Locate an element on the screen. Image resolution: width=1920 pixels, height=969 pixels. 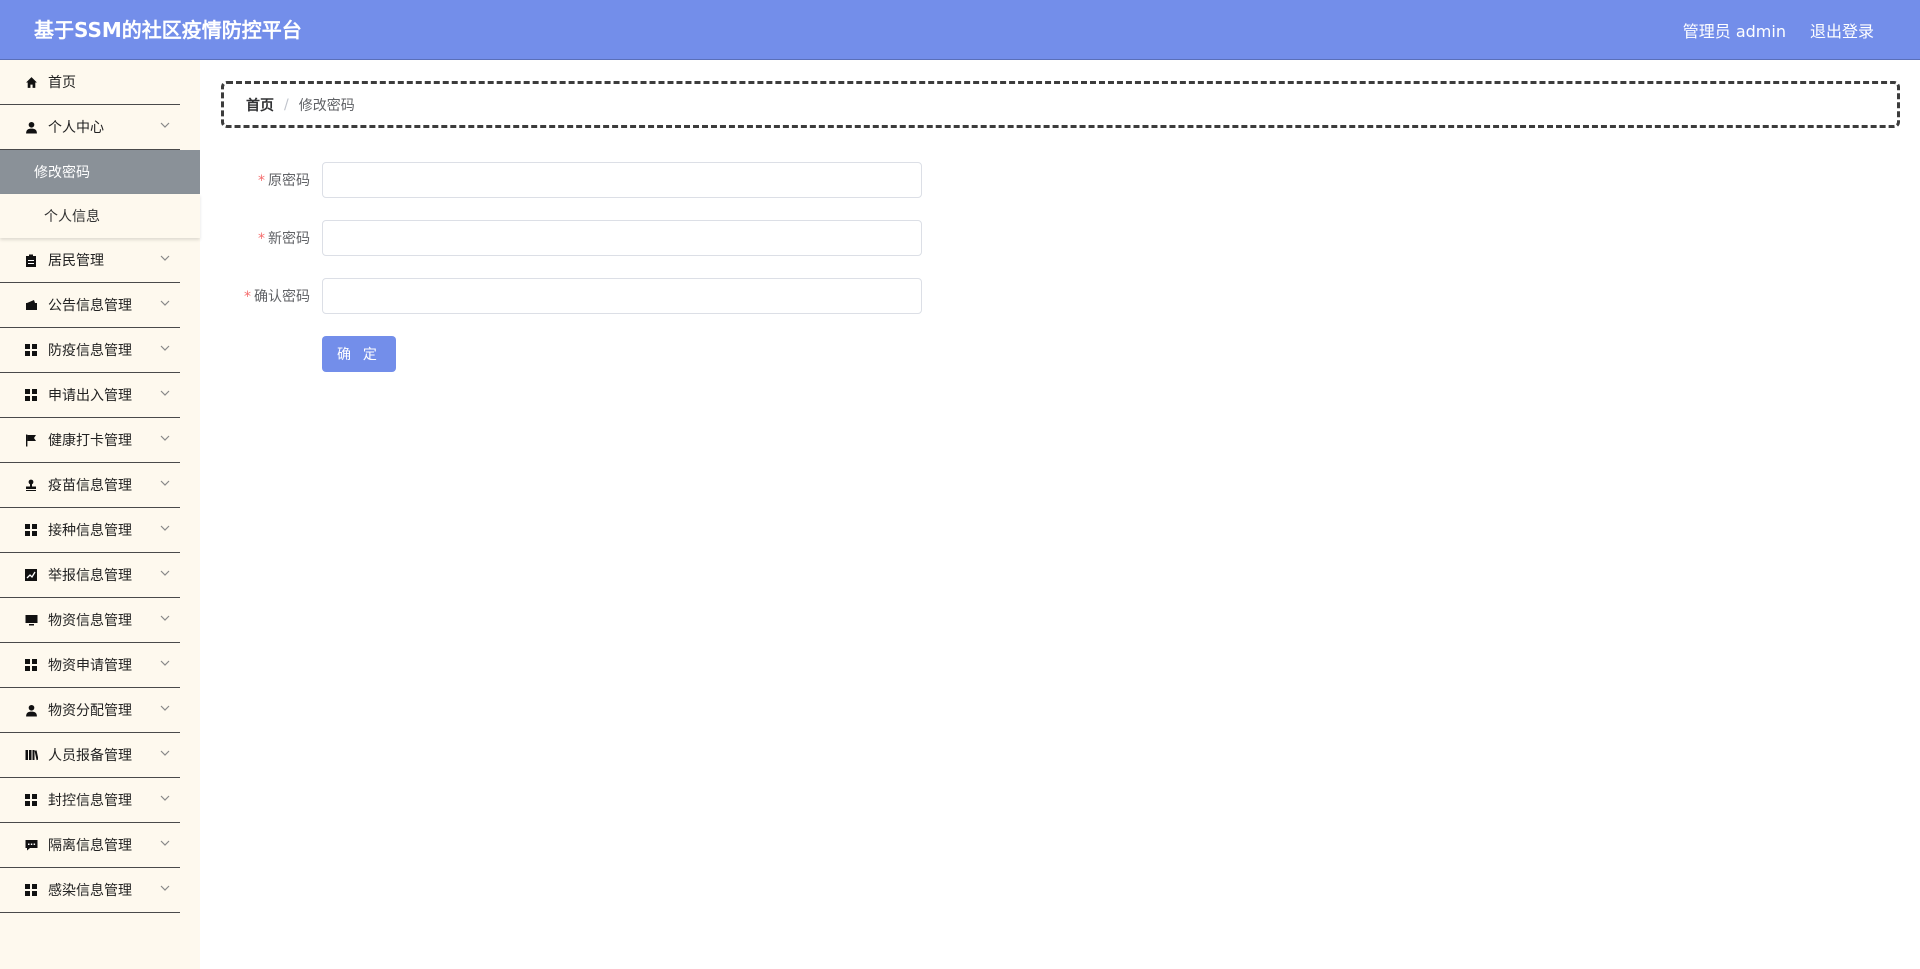
form-row-confirm-password: * 确认密码 is located at coordinates (581, 296).